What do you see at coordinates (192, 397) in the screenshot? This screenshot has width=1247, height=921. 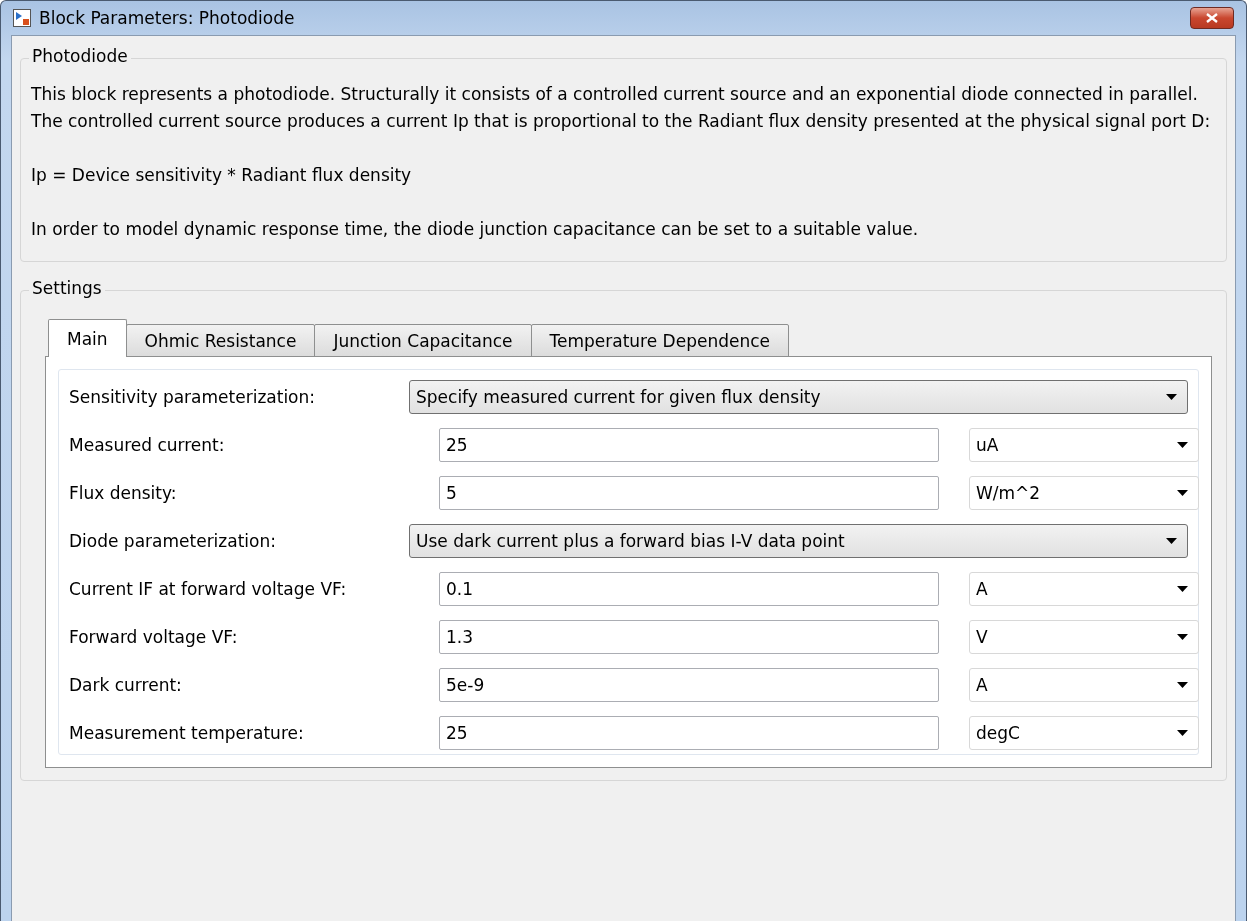 I see `parameter-label: Sensitivity parameterization:` at bounding box center [192, 397].